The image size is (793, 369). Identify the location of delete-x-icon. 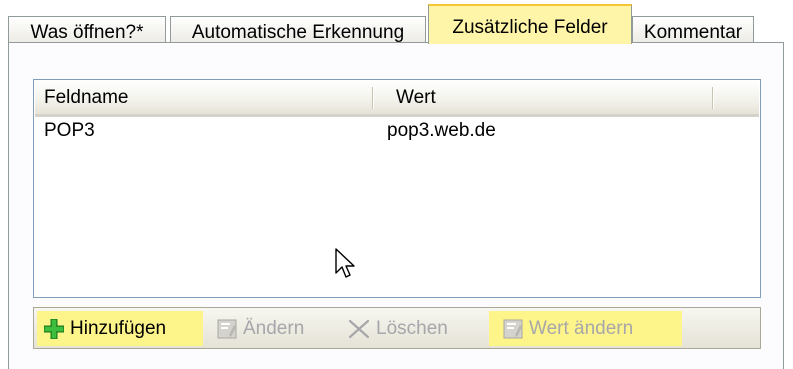
(359, 328).